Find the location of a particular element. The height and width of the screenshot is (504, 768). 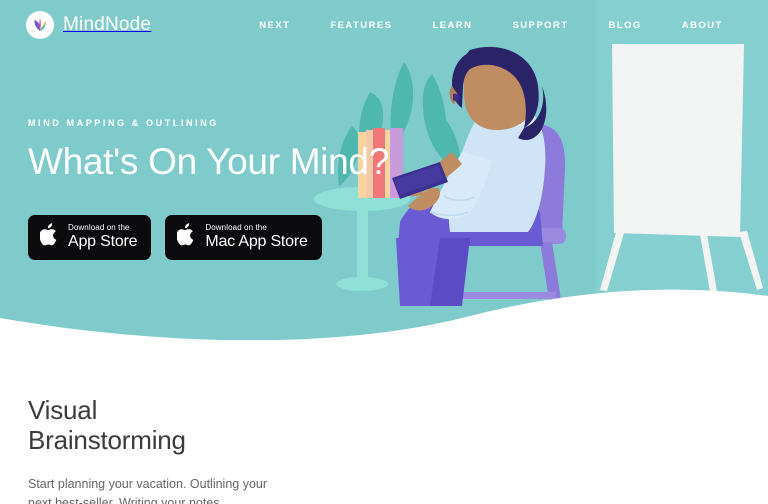

nav-item-next: NEXT is located at coordinates (274, 25).